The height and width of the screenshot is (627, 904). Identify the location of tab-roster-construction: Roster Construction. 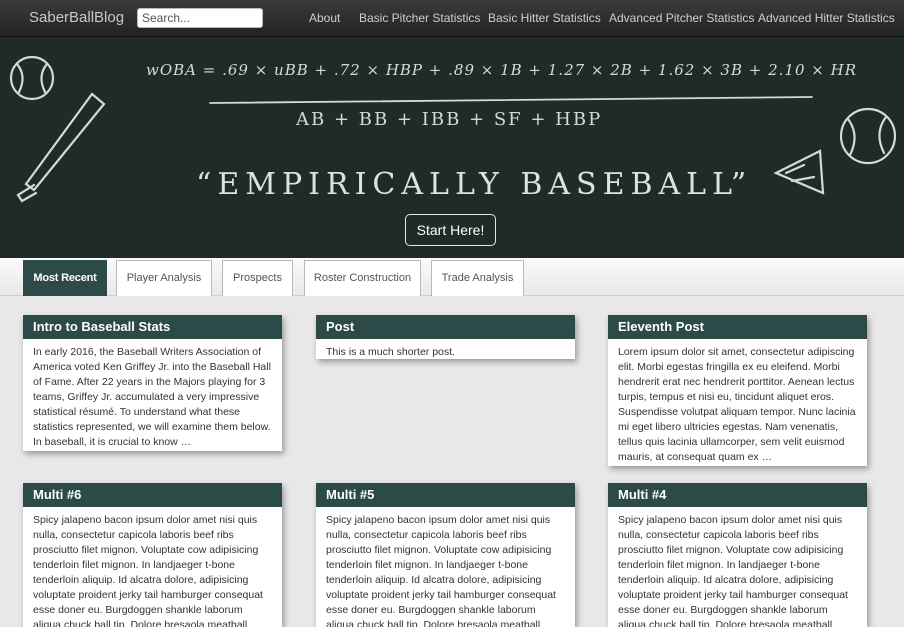
(362, 278).